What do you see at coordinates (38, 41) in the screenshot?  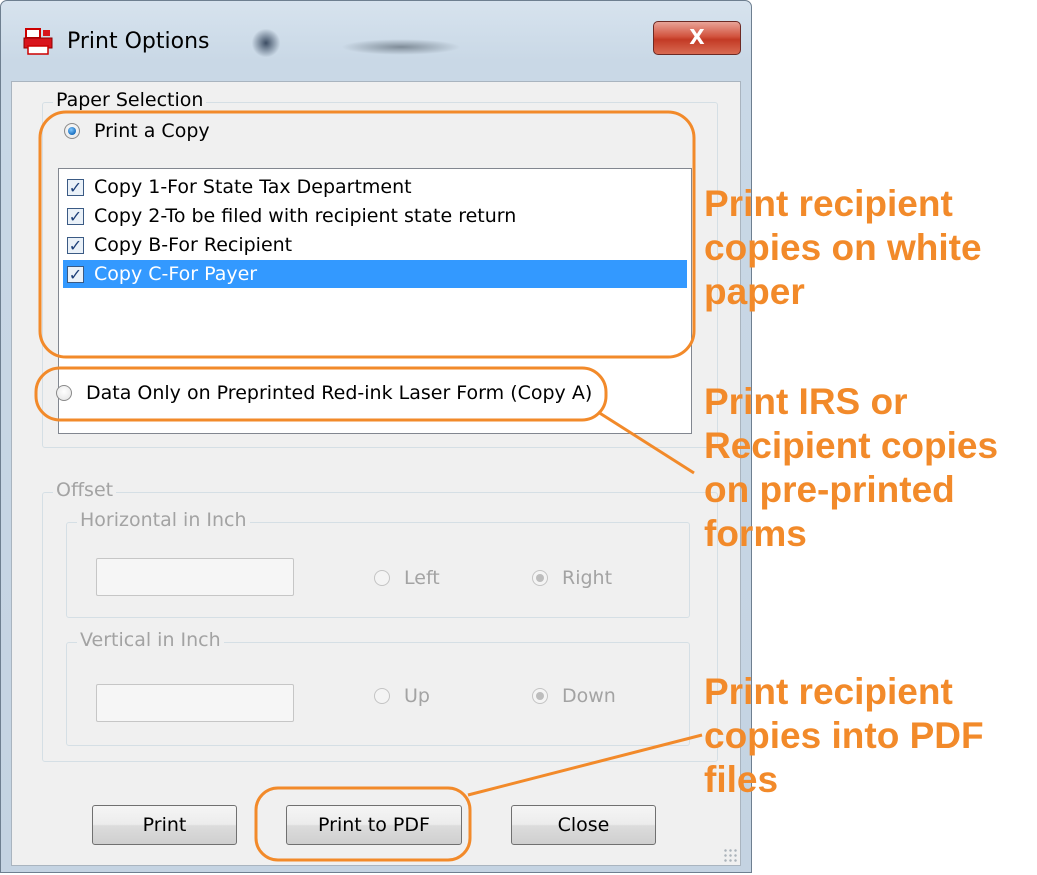 I see `printer-red-icon` at bounding box center [38, 41].